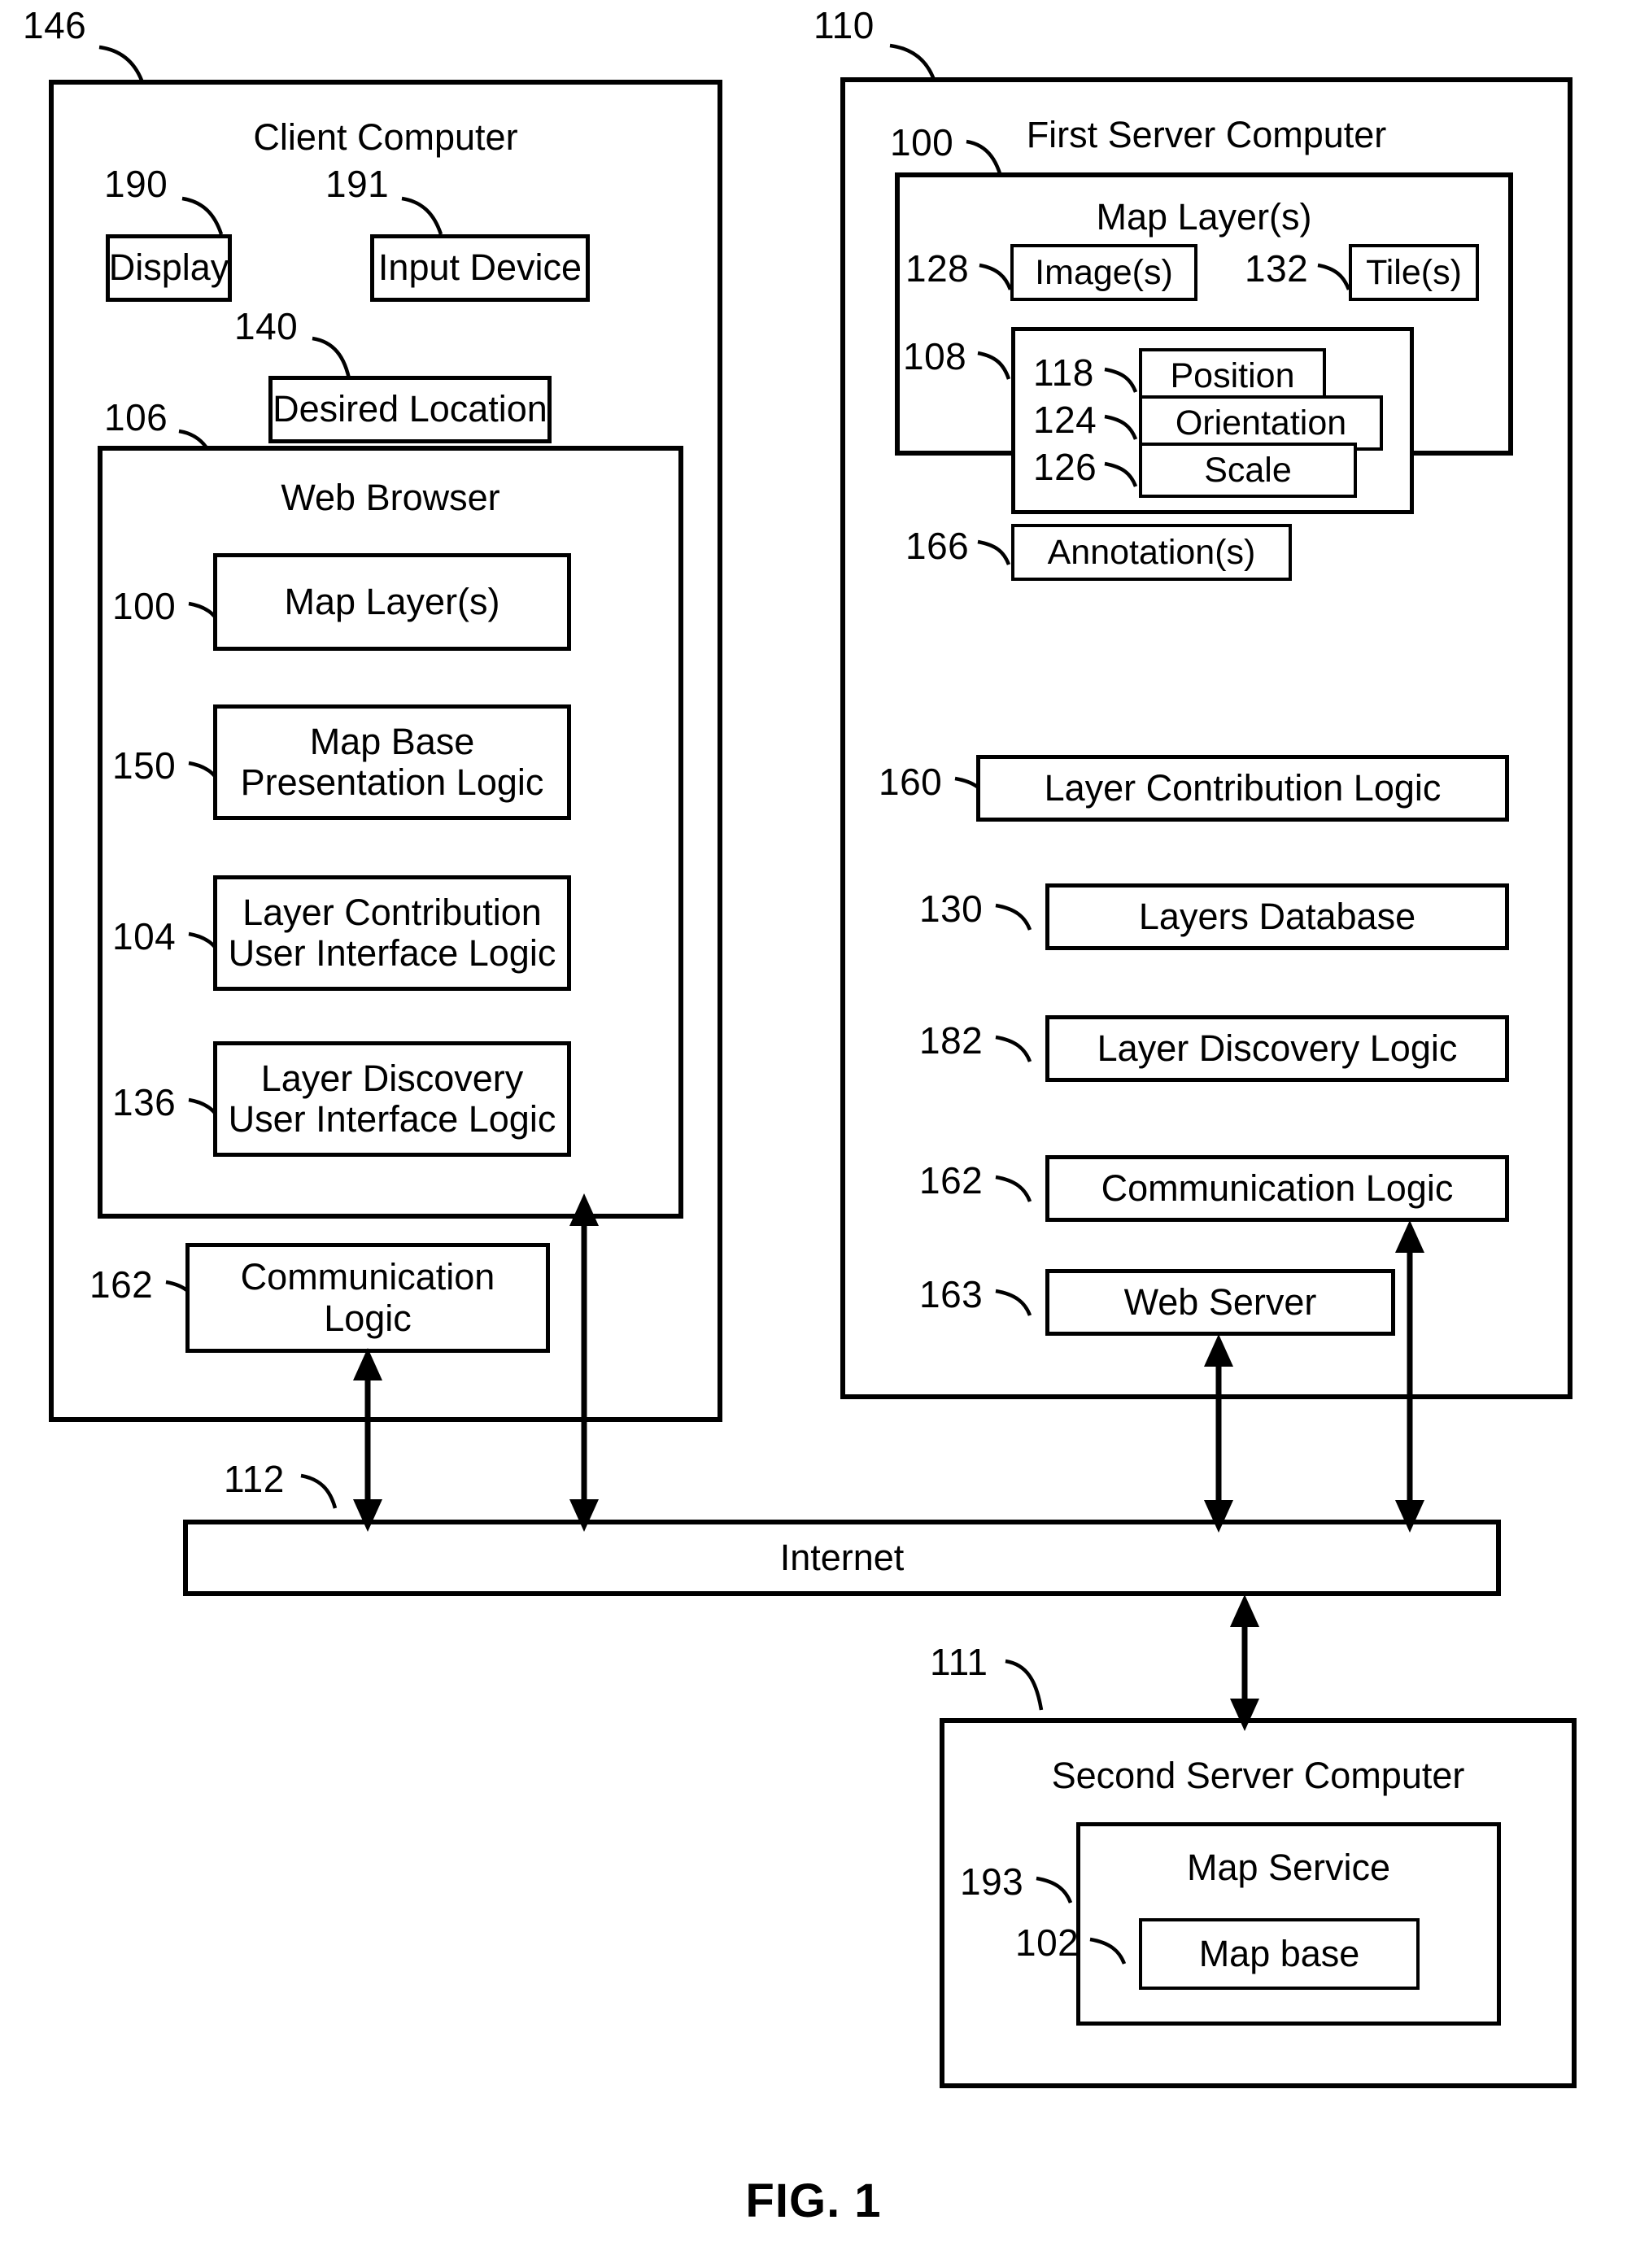 Image resolution: width=1627 pixels, height=2268 pixels. I want to click on ref-140: 140, so click(266, 326).